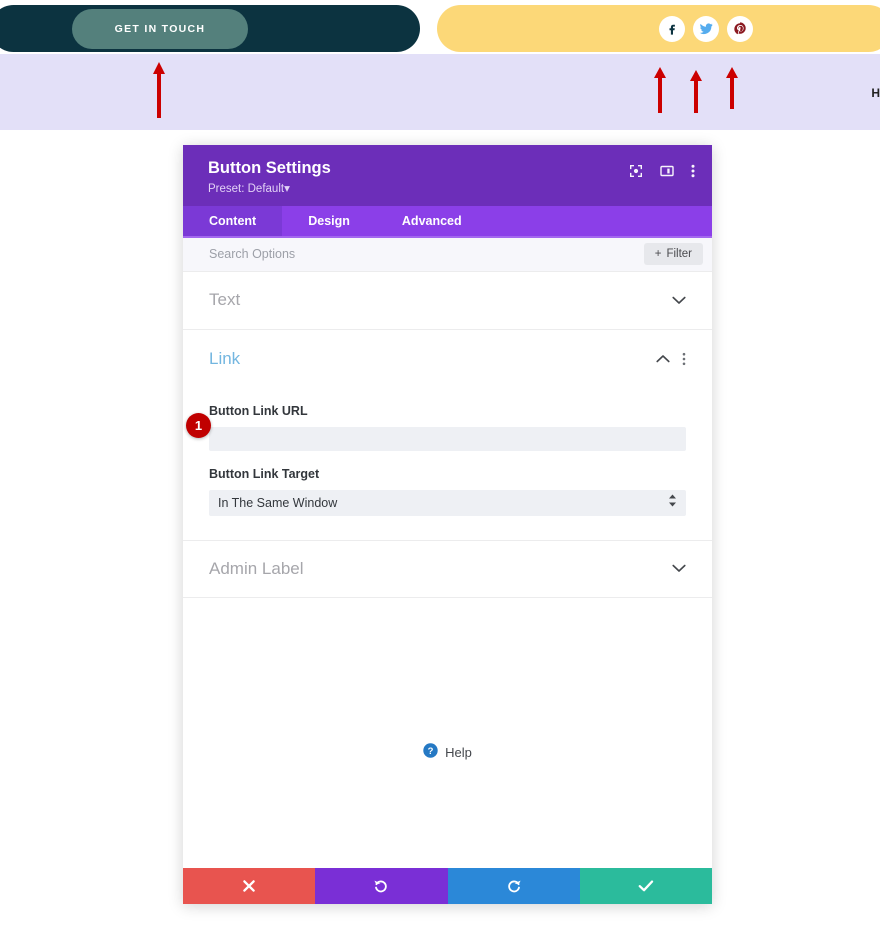 This screenshot has width=880, height=950. I want to click on get-in-touch-button: GET IN TOUCH, so click(160, 29).